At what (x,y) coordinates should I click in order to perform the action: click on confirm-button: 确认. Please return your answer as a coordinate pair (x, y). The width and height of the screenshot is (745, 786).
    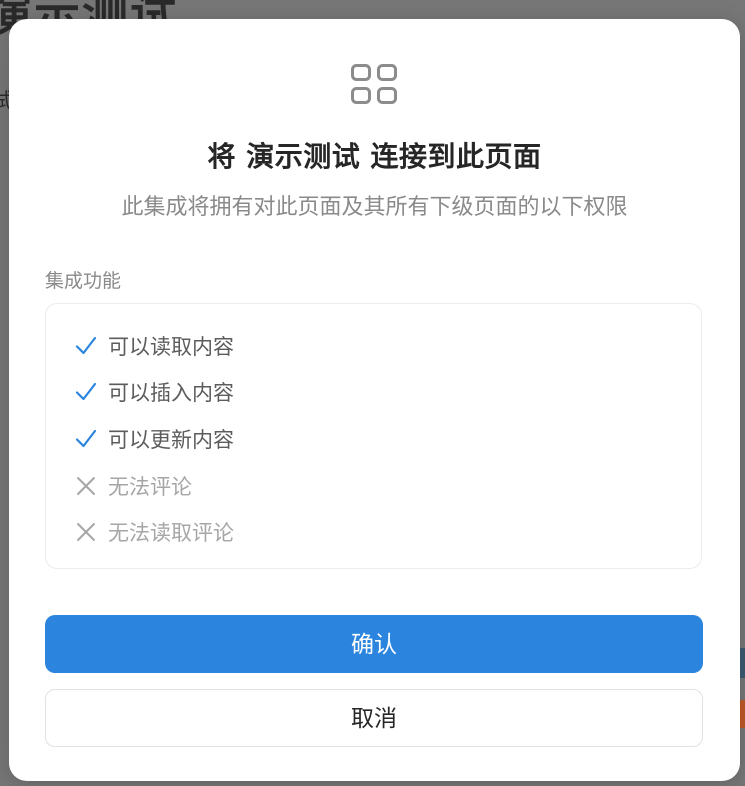
    Looking at the image, I should click on (374, 644).